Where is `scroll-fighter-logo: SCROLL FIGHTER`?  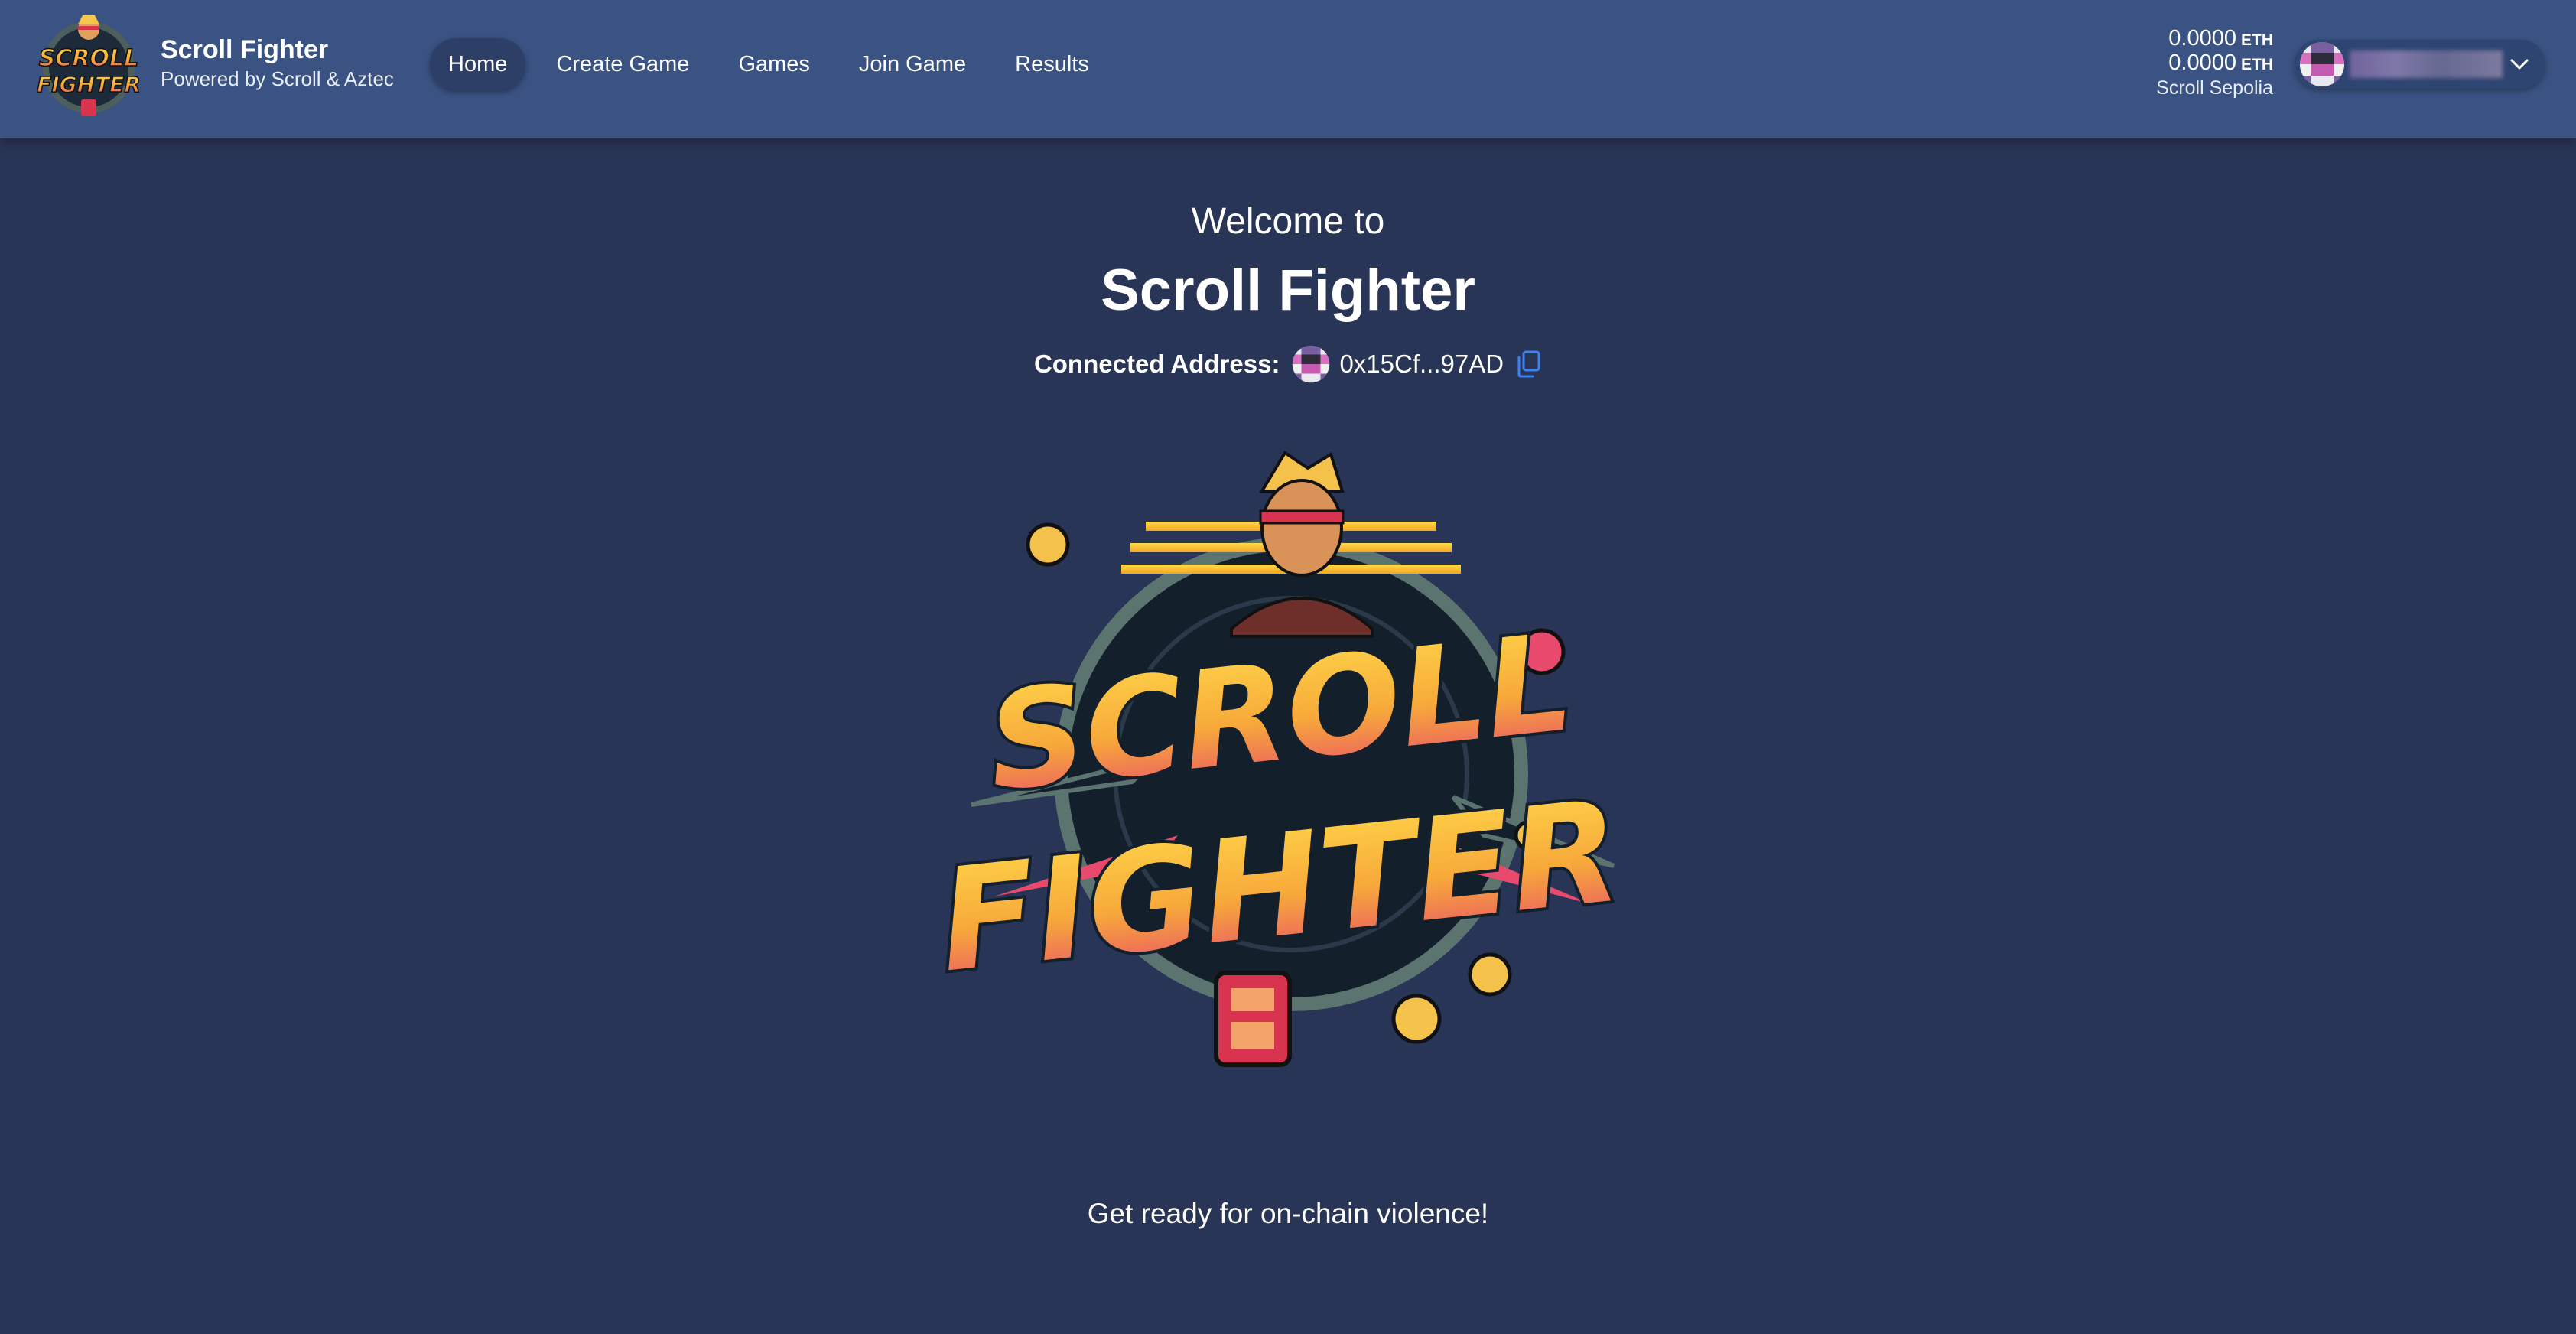
scroll-fighter-logo: SCROLL FIGHTER is located at coordinates (89, 65).